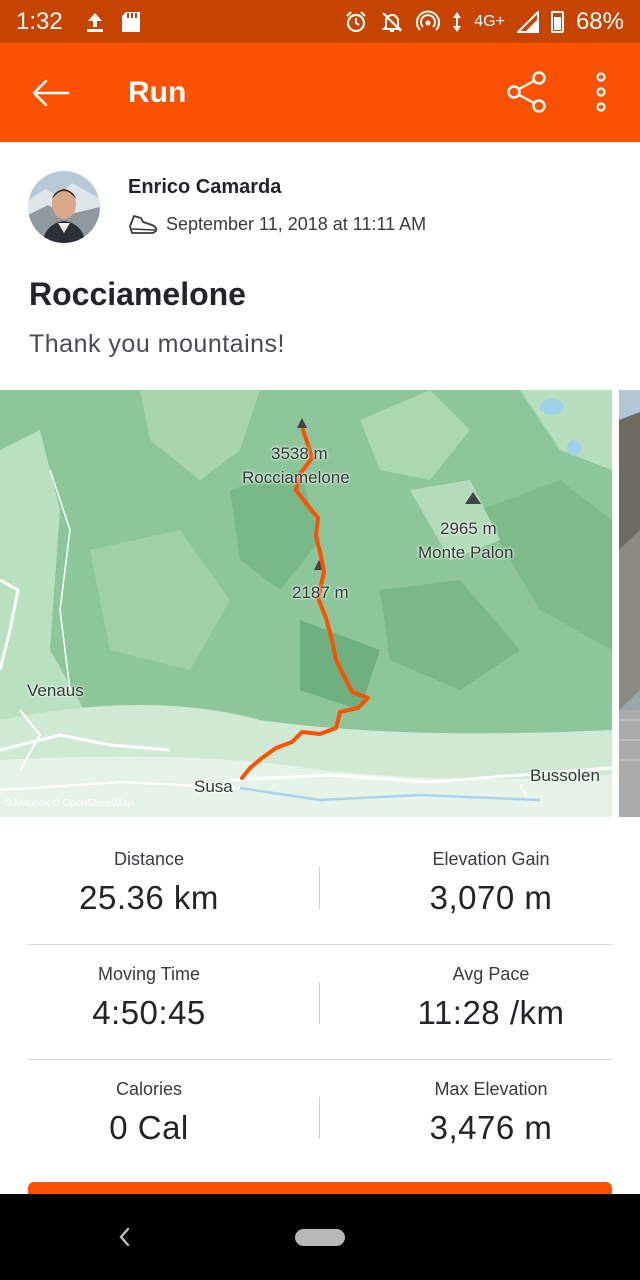 The height and width of the screenshot is (1280, 640). I want to click on stat-value: 3,476 m, so click(491, 1127).